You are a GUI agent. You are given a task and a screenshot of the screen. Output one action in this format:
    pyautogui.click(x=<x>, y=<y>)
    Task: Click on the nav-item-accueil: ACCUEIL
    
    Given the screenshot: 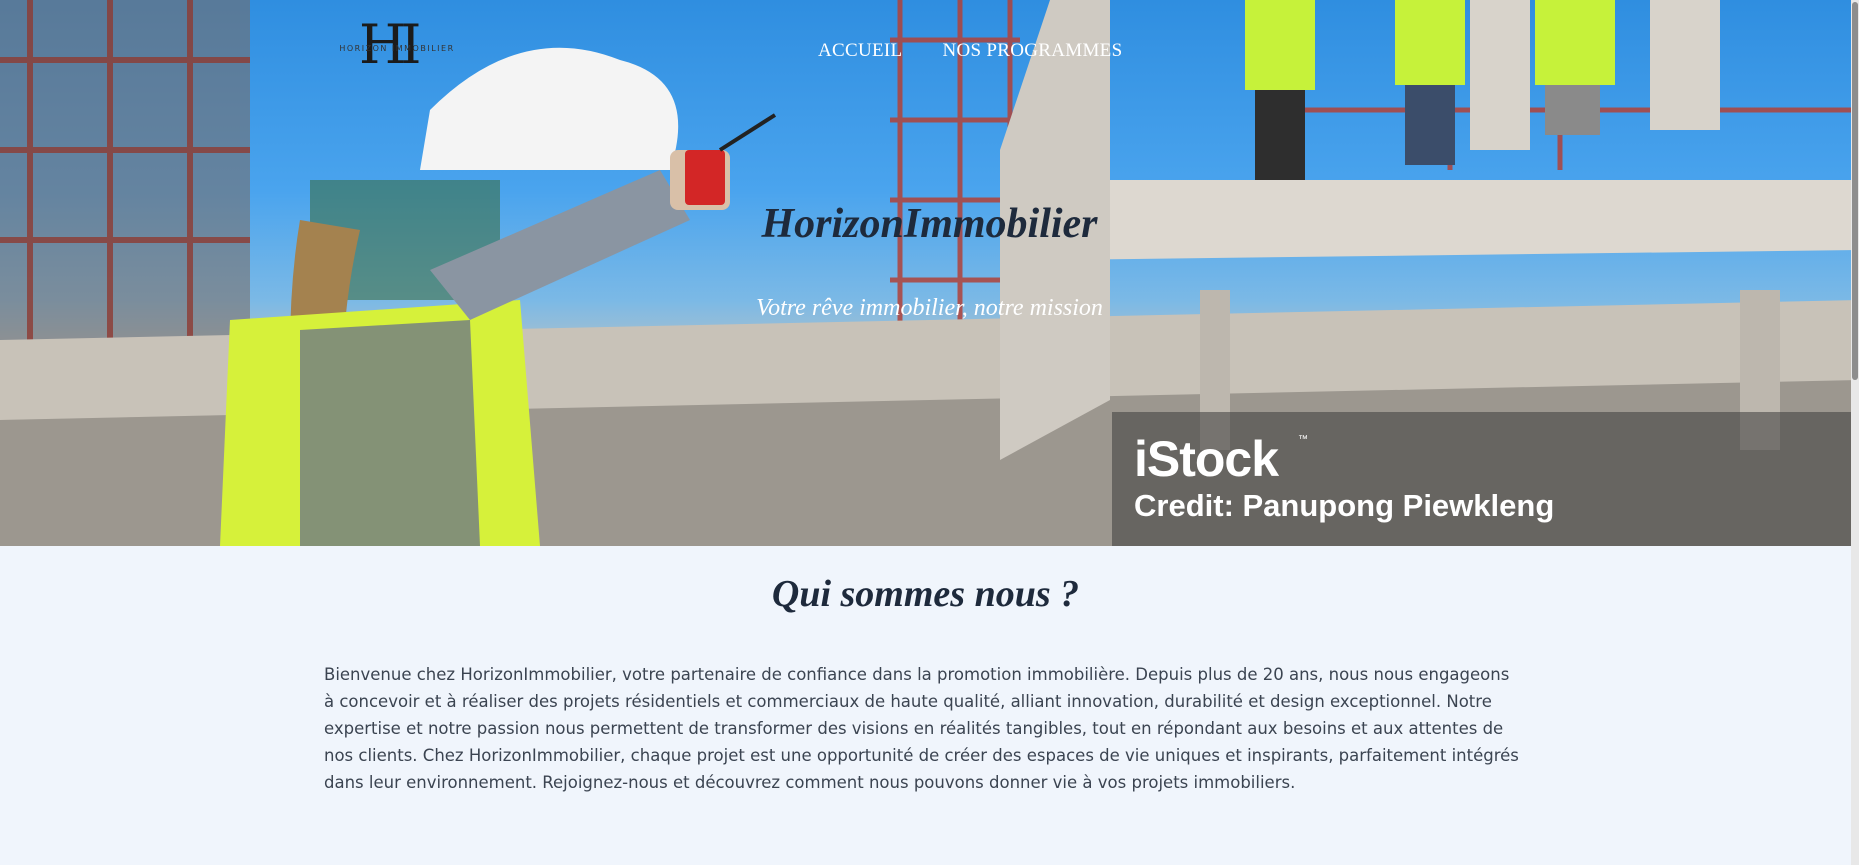 What is the action you would take?
    pyautogui.click(x=860, y=51)
    